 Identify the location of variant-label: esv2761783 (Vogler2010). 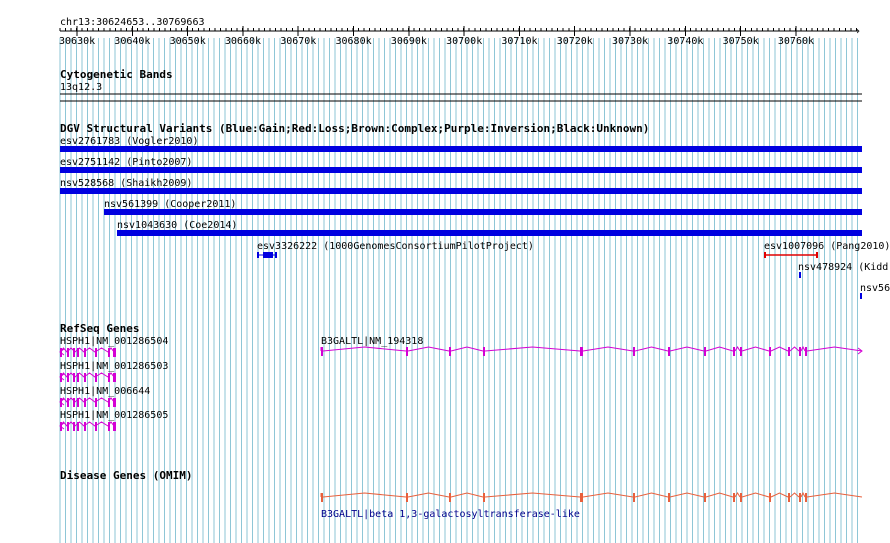
(129, 141).